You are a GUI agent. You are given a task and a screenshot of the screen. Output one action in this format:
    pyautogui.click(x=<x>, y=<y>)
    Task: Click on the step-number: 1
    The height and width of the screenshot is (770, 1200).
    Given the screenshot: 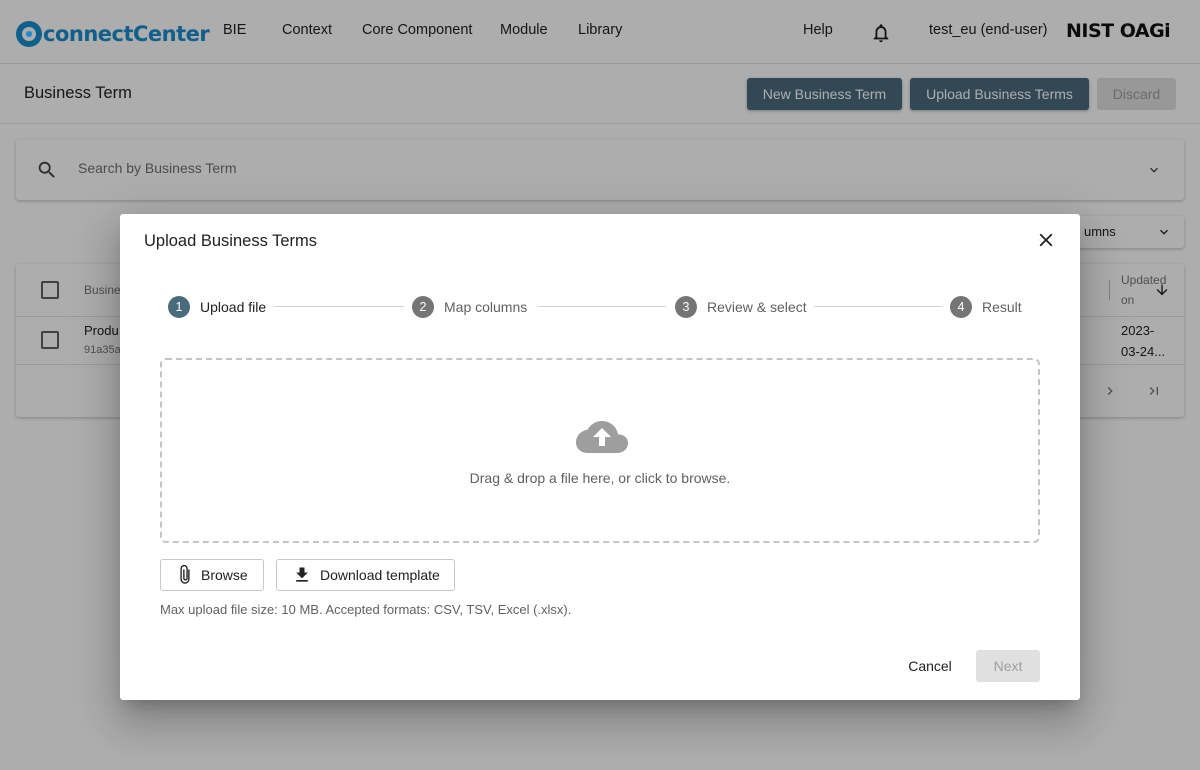 What is the action you would take?
    pyautogui.click(x=179, y=307)
    